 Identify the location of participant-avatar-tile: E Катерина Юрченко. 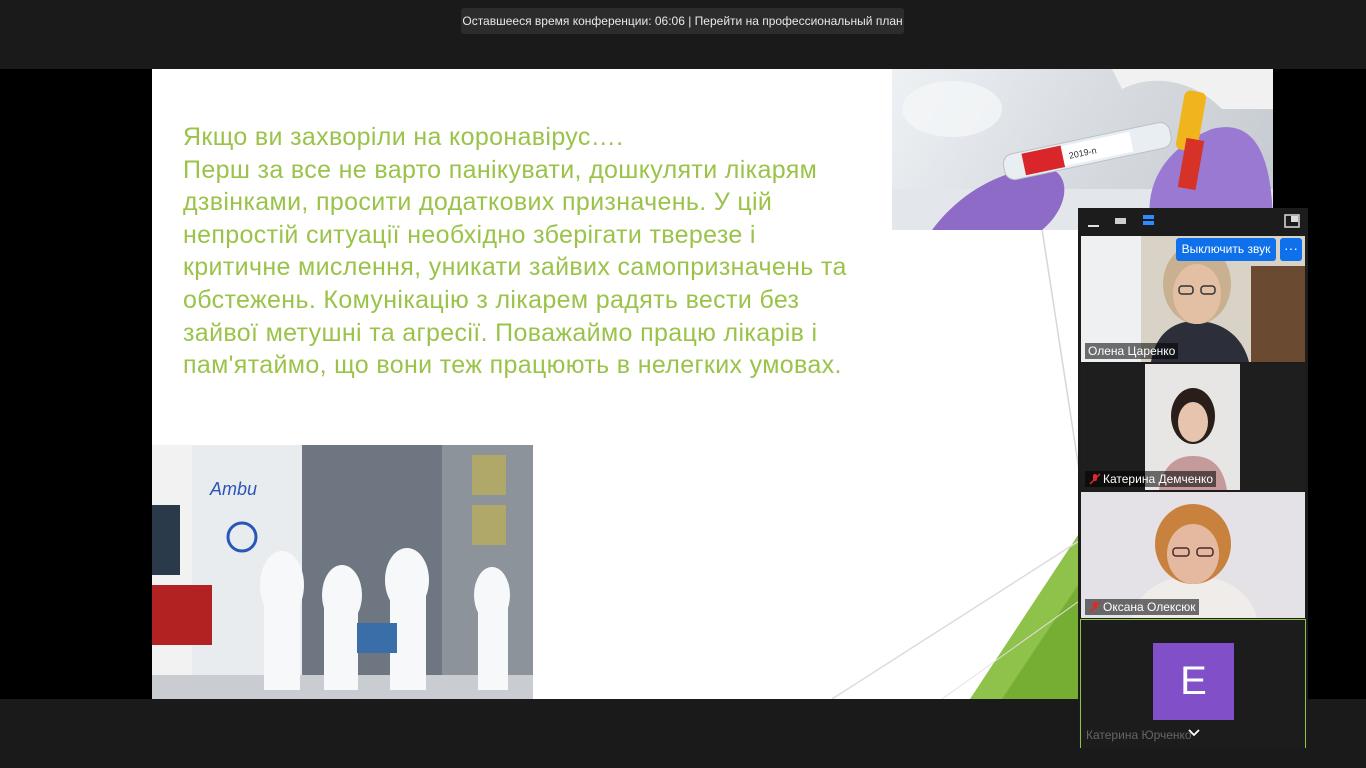
(1193, 683).